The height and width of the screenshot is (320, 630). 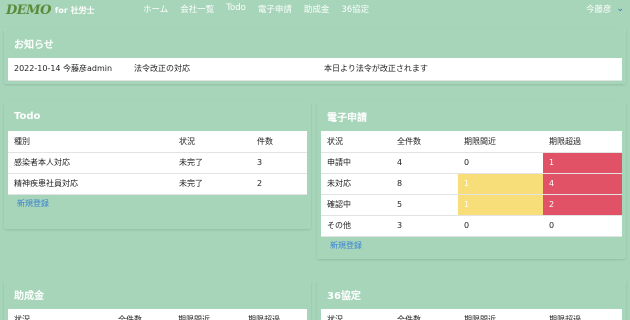 I want to click on table-row: 未対応 8 1 4, so click(x=471, y=184).